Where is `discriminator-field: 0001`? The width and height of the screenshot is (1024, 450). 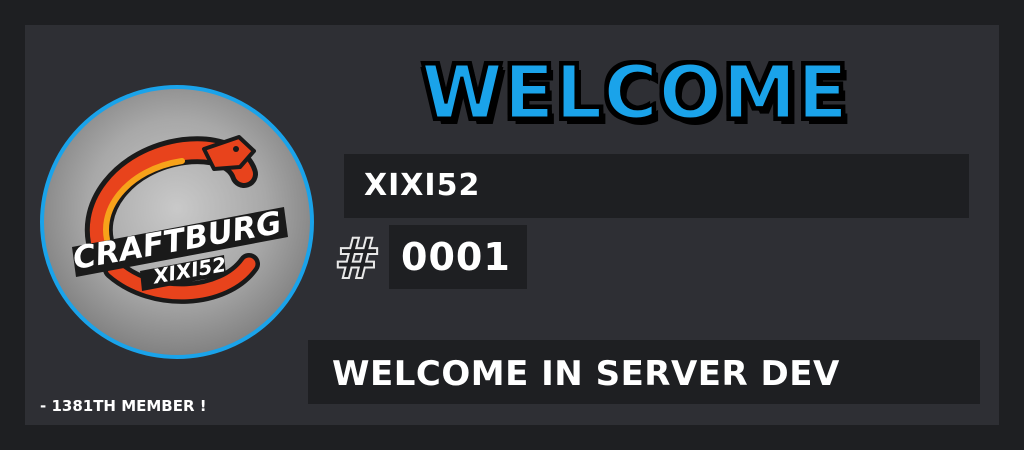 discriminator-field: 0001 is located at coordinates (458, 257).